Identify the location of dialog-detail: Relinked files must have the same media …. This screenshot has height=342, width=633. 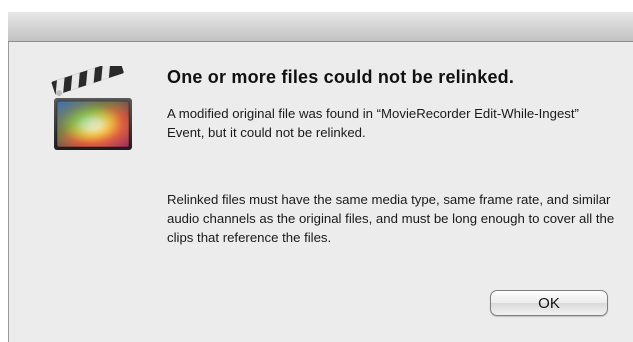
(391, 218).